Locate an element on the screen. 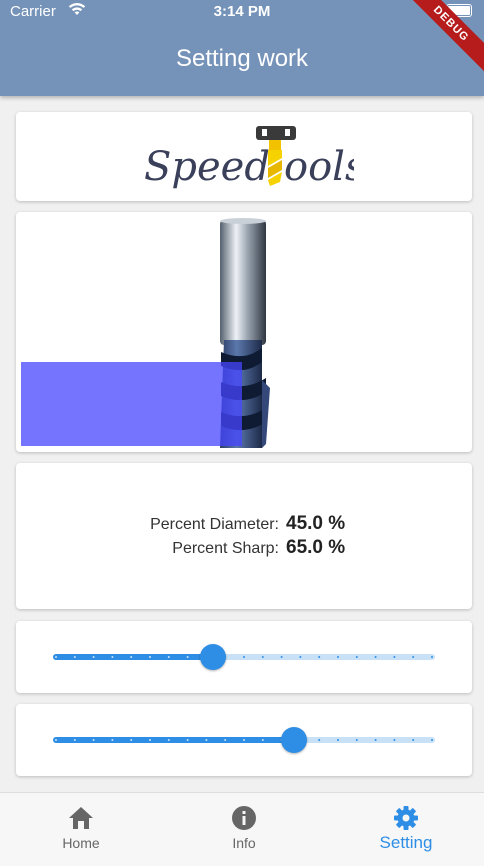 Image resolution: width=484 pixels, height=866 pixels. logo-text-left: Speed is located at coordinates (207, 167).